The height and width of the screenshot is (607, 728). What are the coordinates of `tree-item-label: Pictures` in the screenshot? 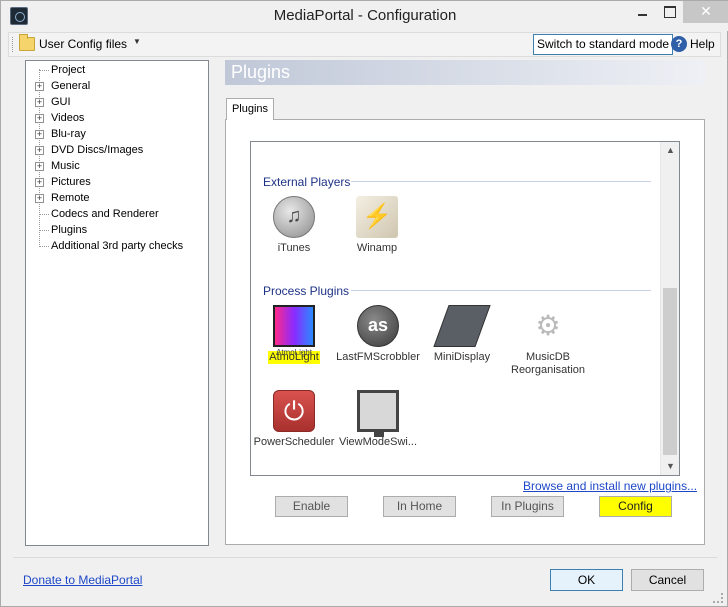 It's located at (71, 182).